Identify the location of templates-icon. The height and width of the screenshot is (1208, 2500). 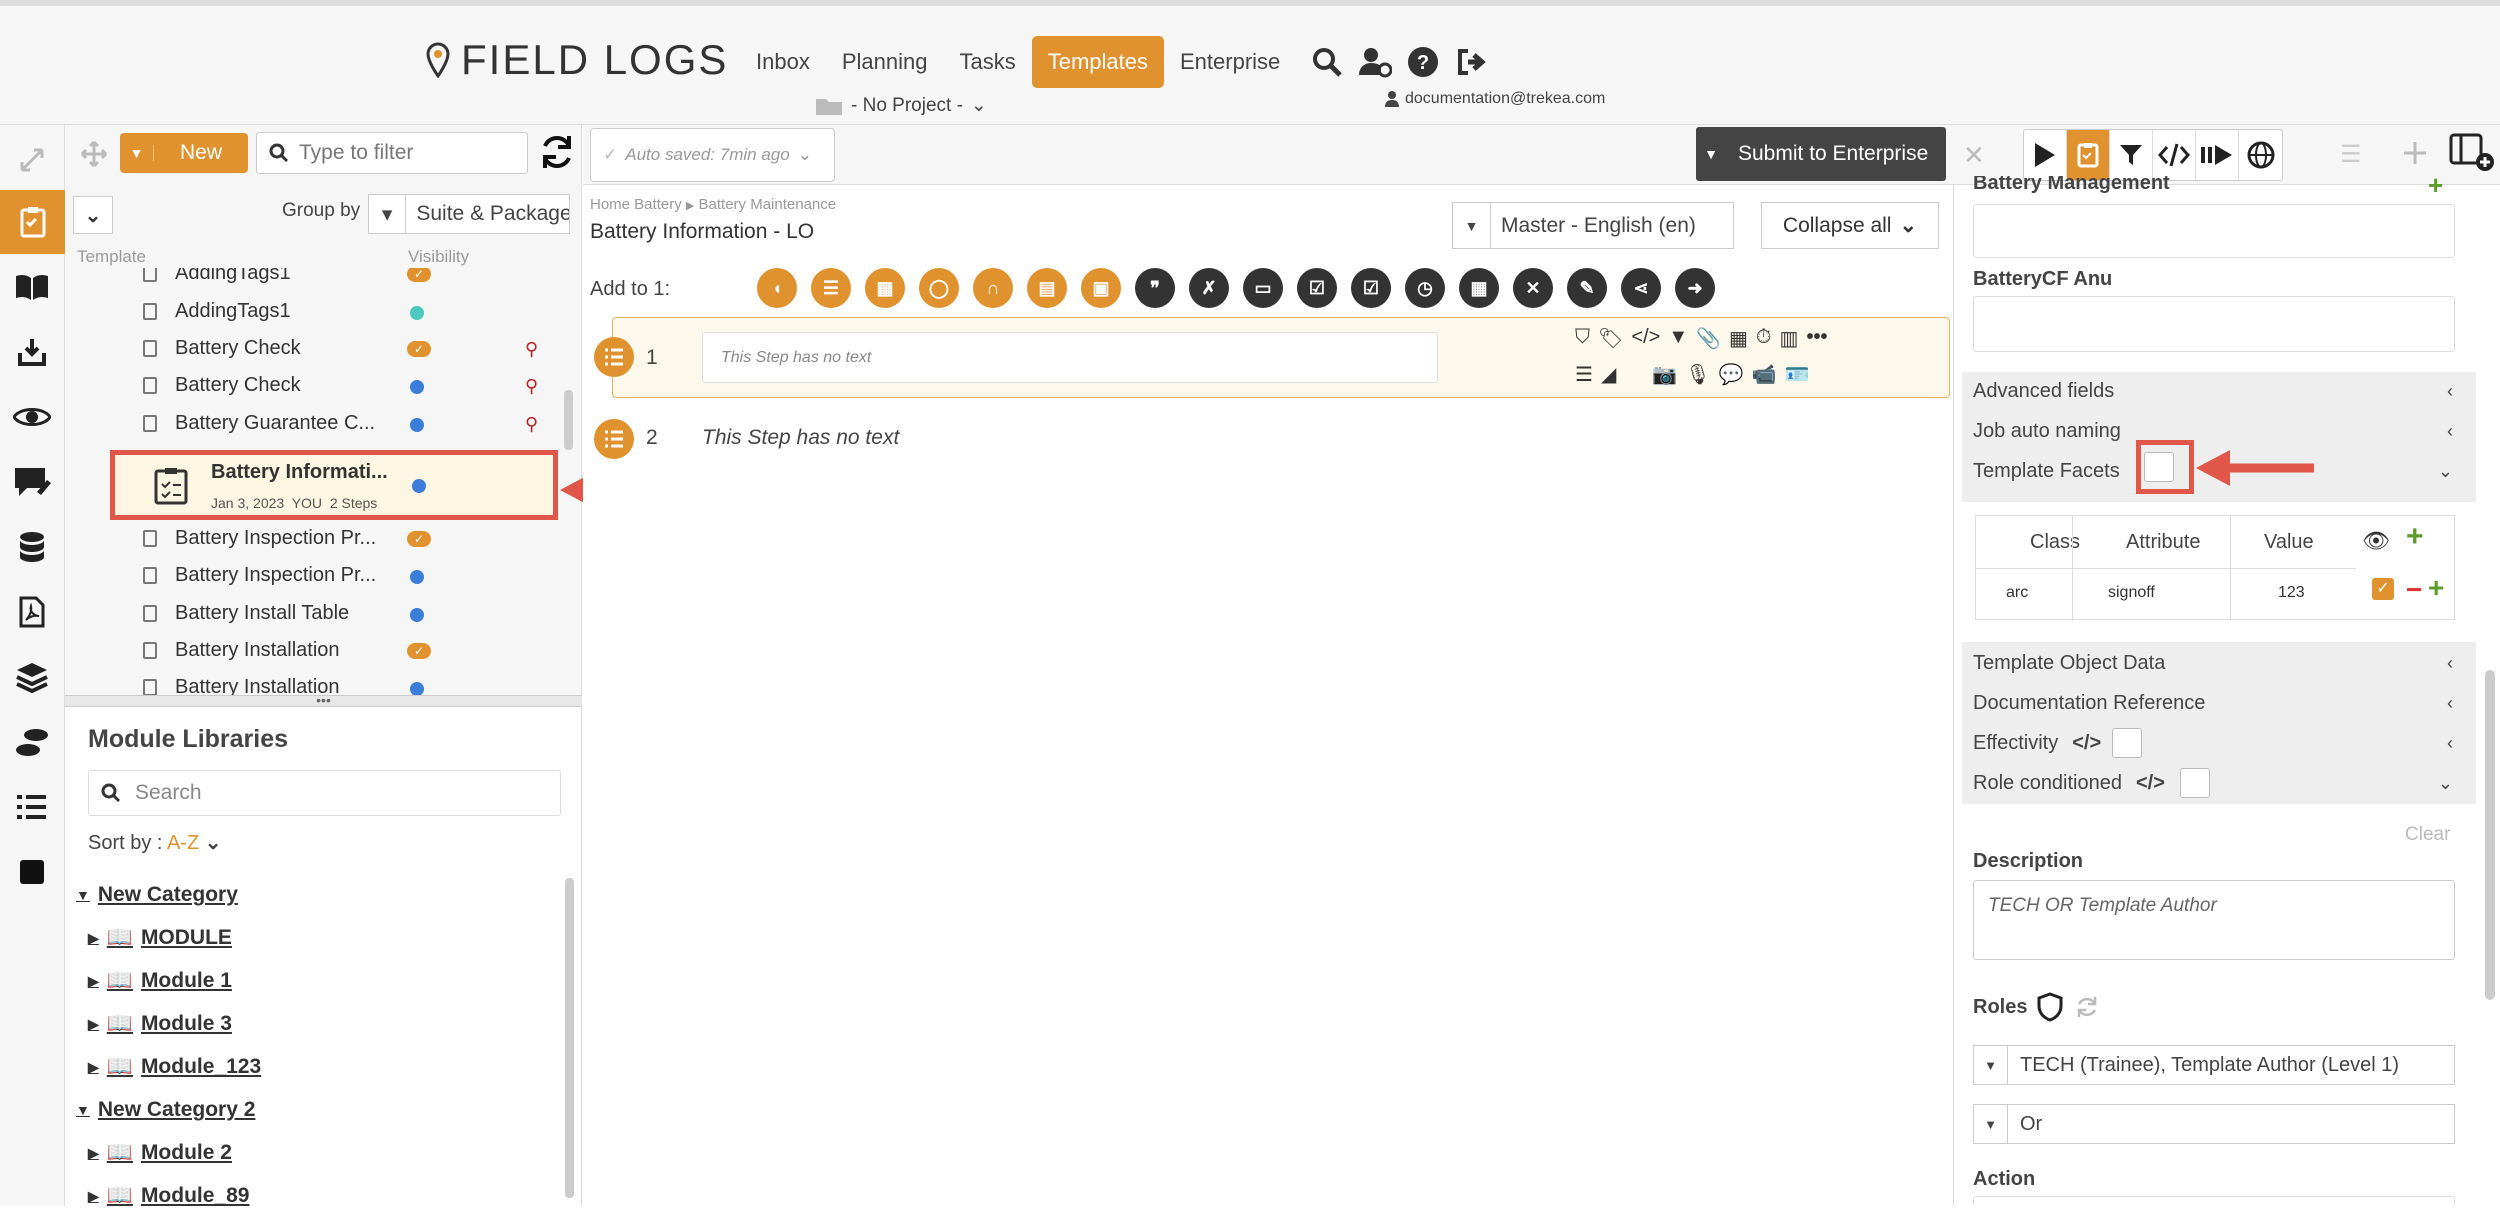
(2088, 155).